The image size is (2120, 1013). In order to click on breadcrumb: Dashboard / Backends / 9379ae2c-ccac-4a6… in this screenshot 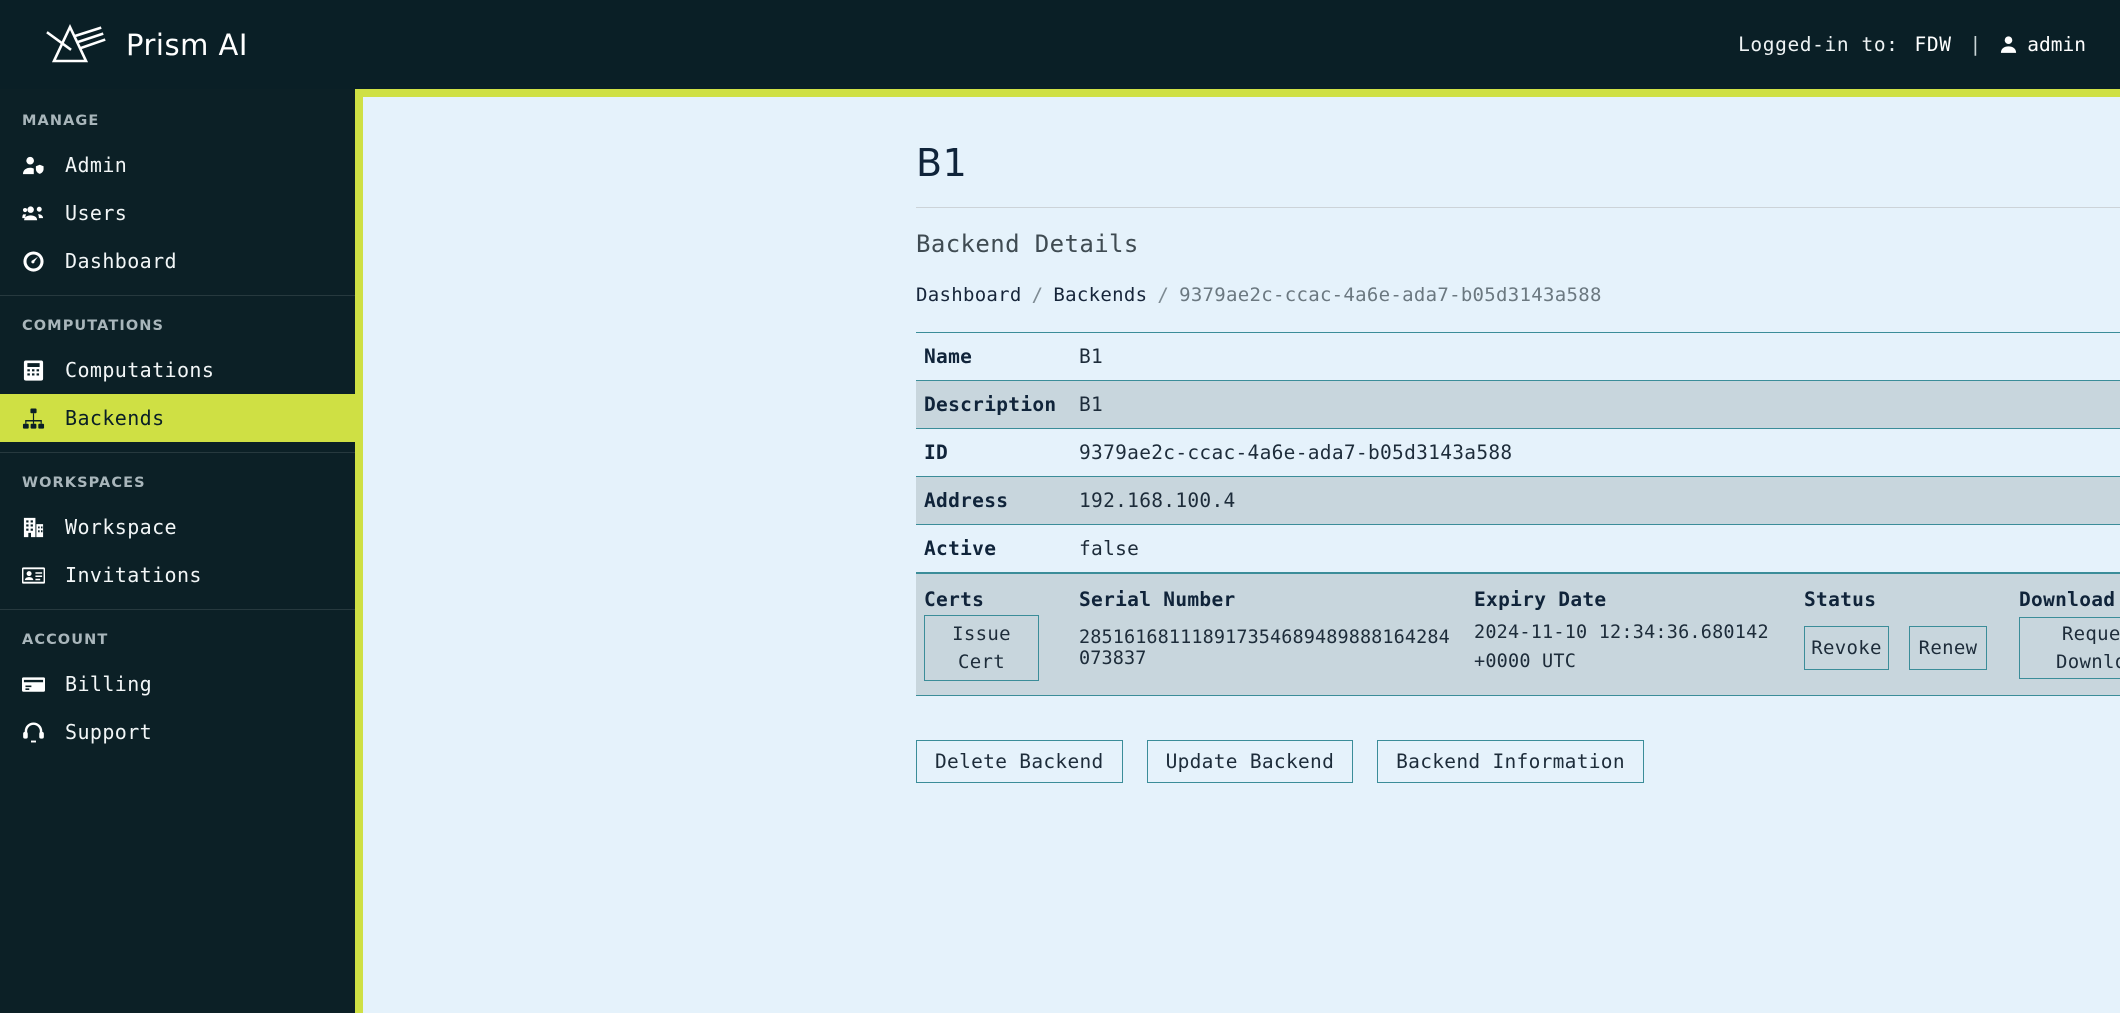, I will do `click(1241, 308)`.